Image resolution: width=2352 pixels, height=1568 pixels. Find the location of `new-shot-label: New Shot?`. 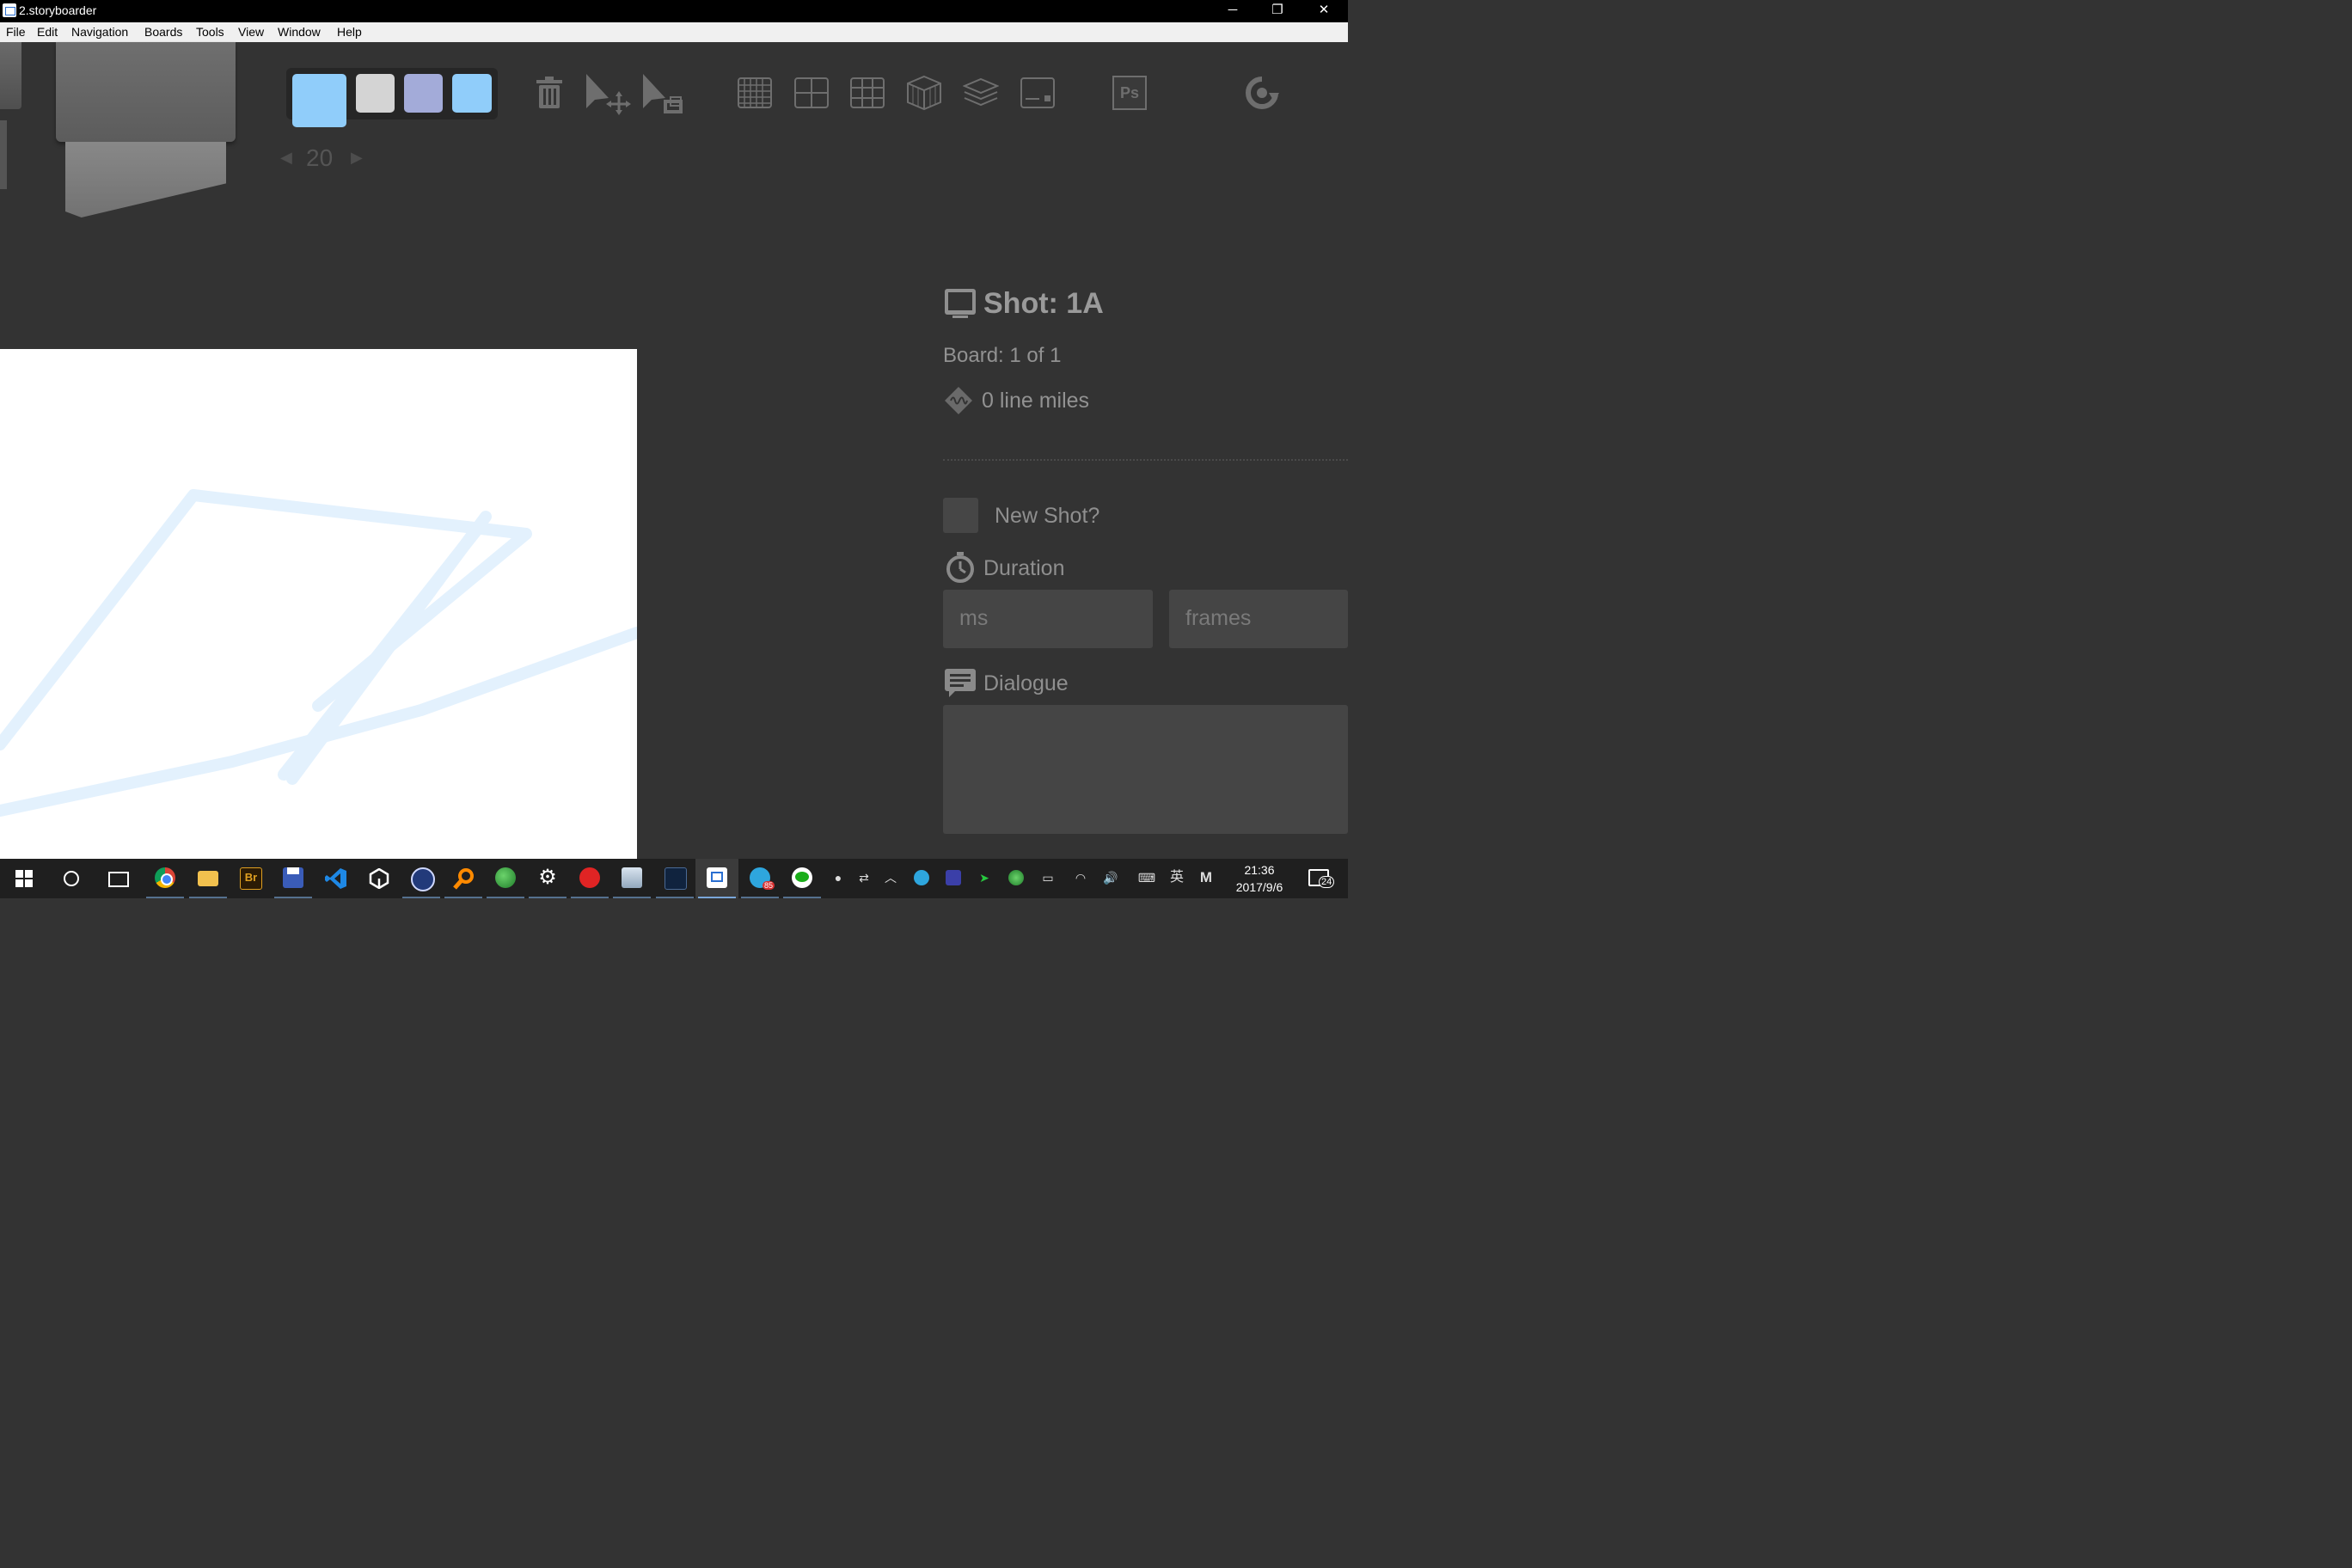

new-shot-label: New Shot? is located at coordinates (1047, 516).